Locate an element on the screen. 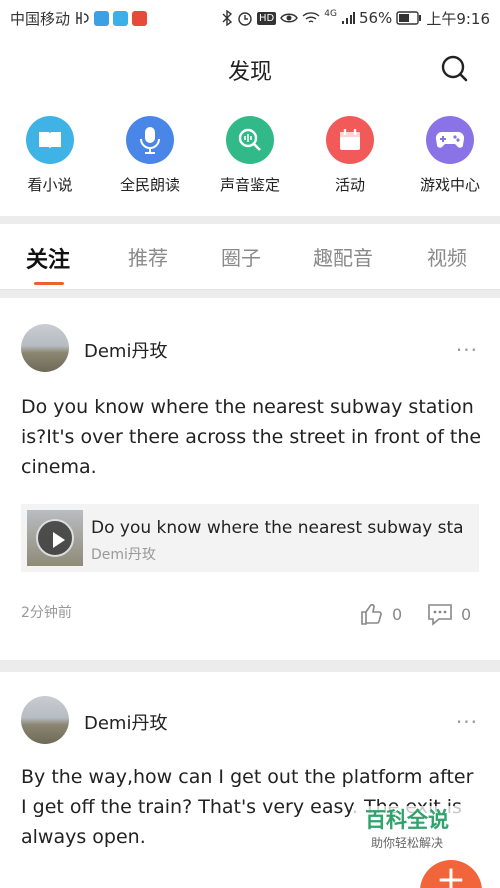 This screenshot has width=500, height=888. quick-link-label: 声音鉴定 is located at coordinates (249, 185).